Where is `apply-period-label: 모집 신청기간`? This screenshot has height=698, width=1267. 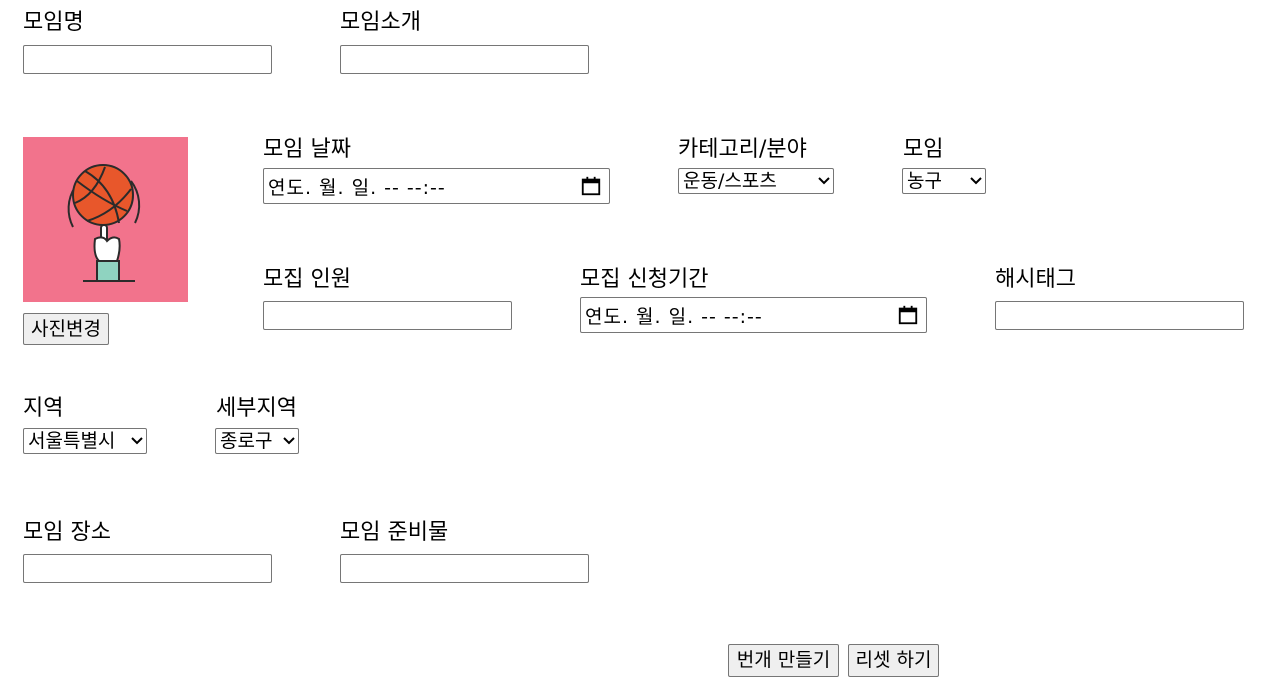 apply-period-label: 모집 신청기간 is located at coordinates (644, 279).